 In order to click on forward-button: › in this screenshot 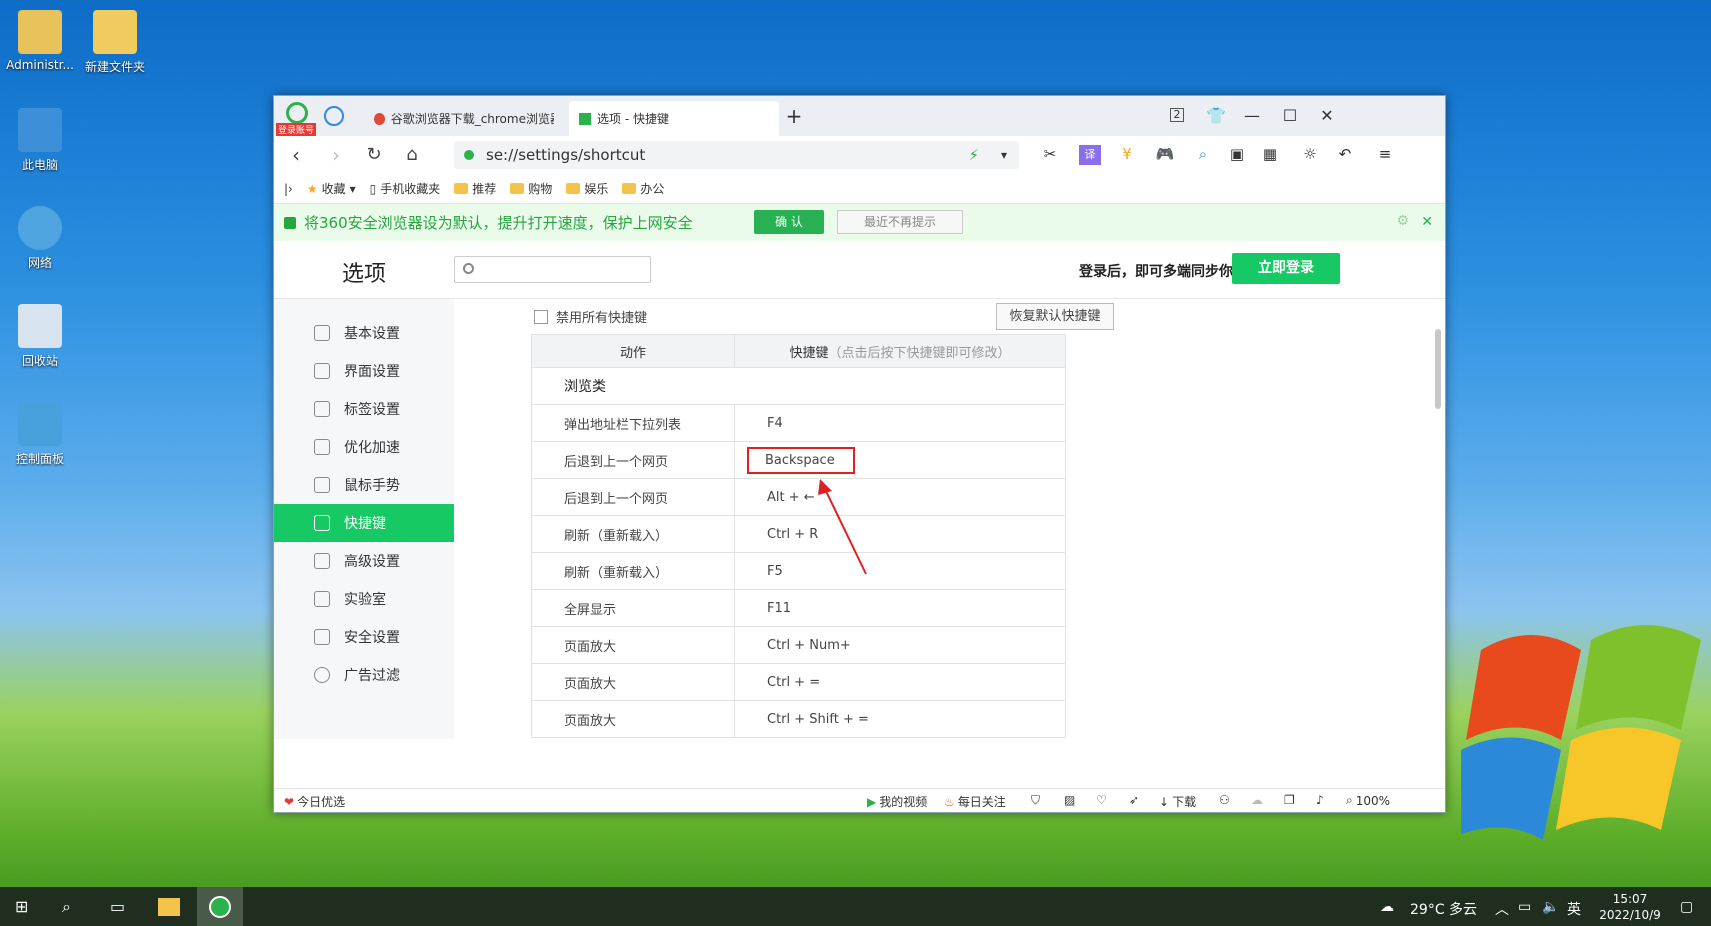, I will do `click(336, 155)`.